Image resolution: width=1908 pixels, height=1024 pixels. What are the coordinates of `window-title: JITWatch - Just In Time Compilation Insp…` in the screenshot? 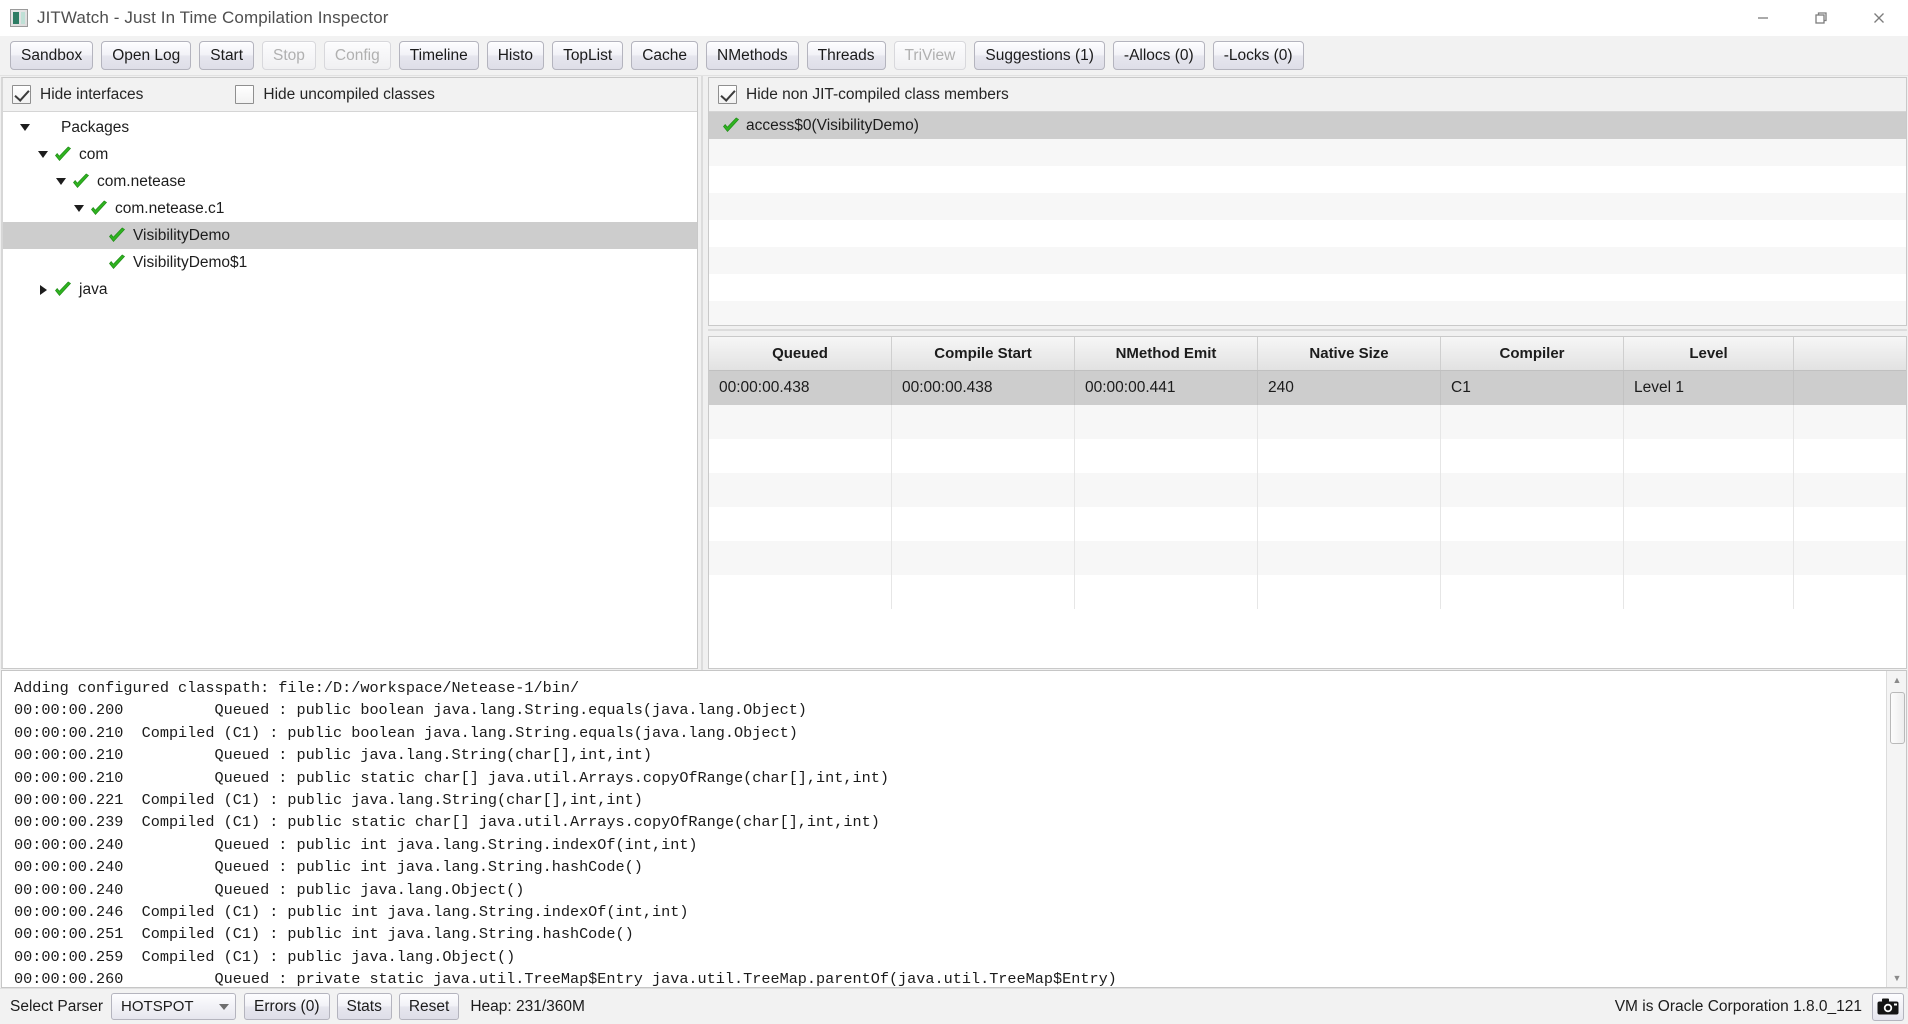 It's located at (213, 17).